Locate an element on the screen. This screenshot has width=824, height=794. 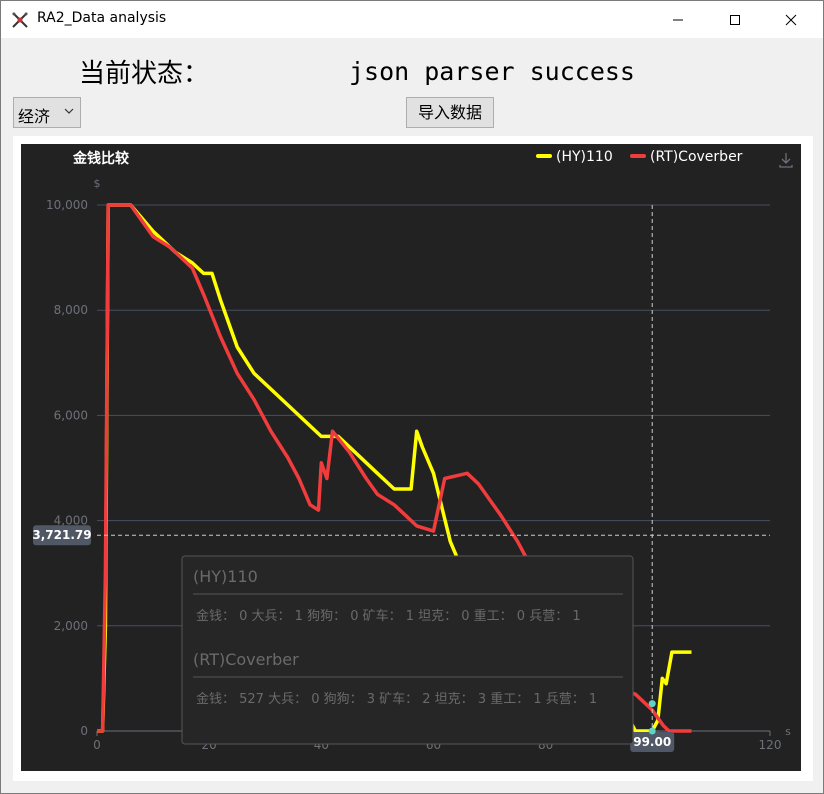
title-bar: RA2_Data analysis is located at coordinates (412, 19).